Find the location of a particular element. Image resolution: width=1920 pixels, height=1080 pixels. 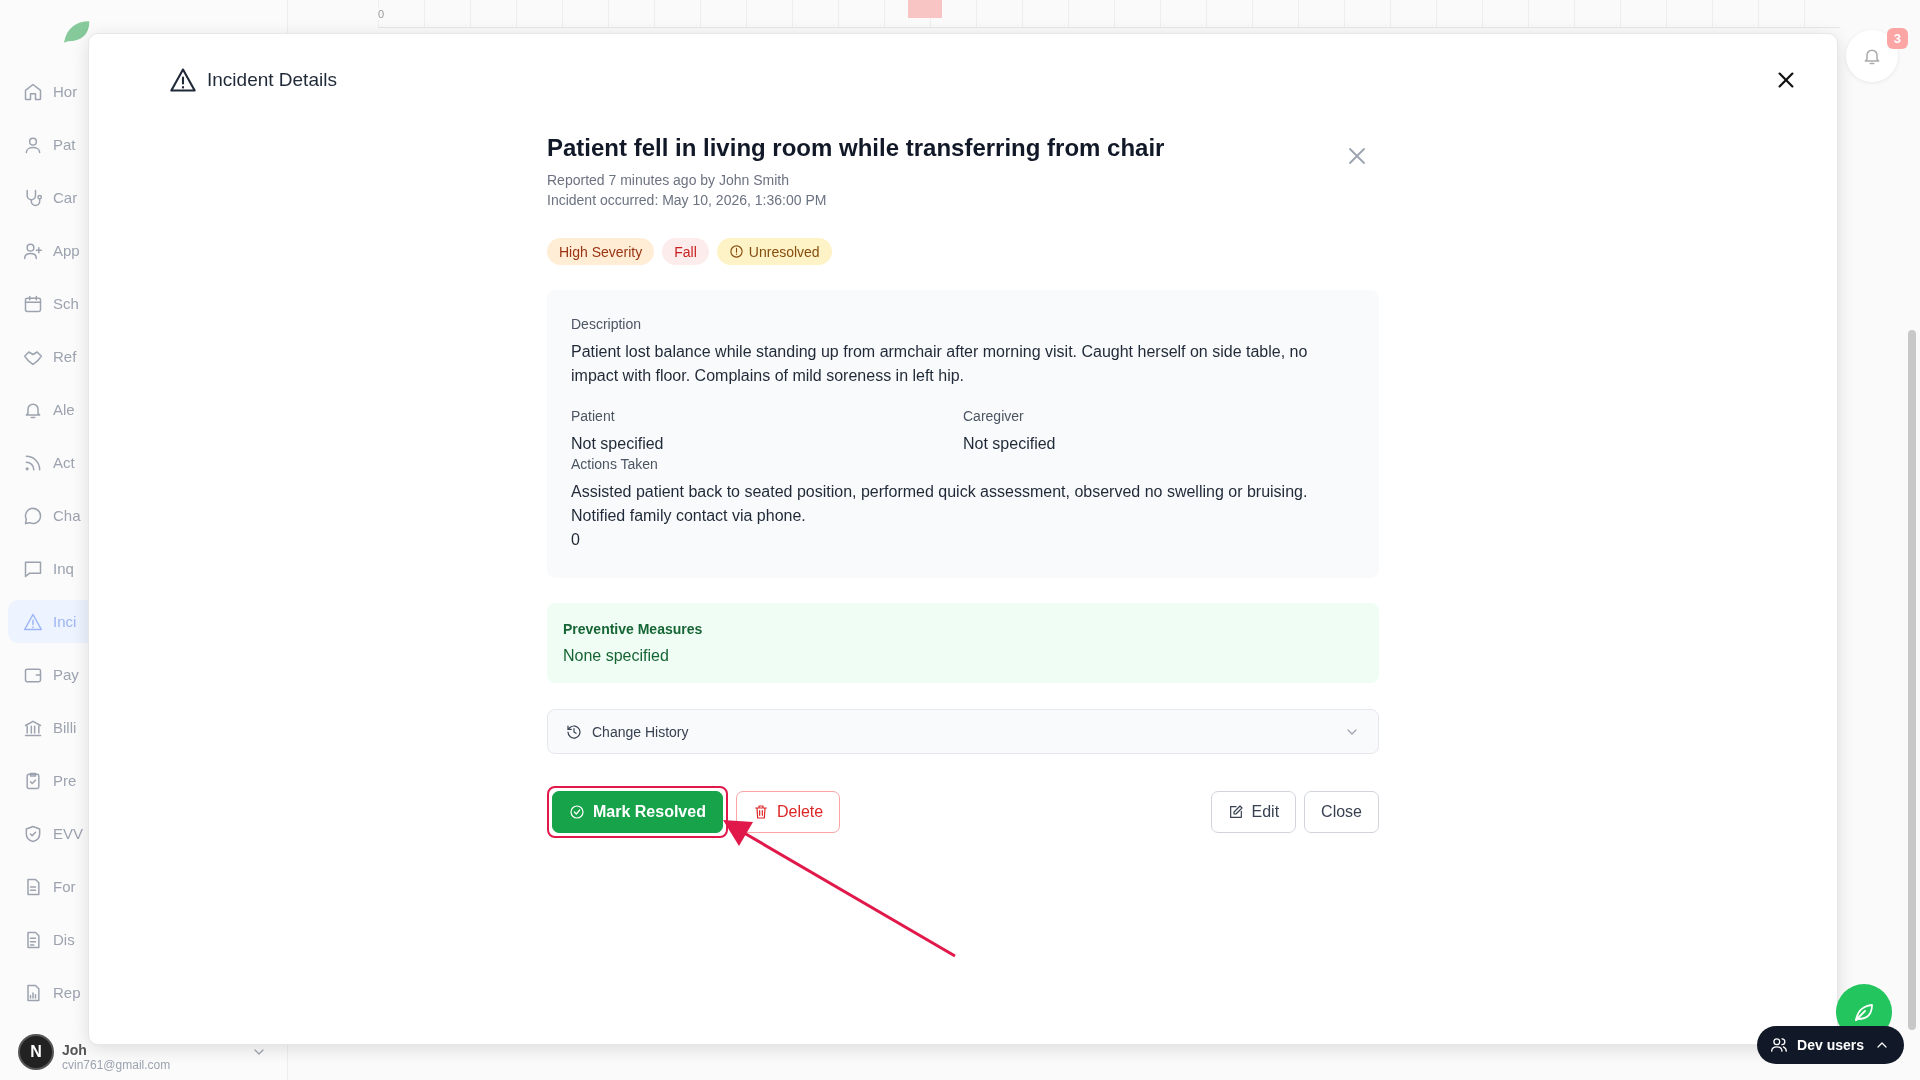

field-label: Caregiver is located at coordinates (994, 416).